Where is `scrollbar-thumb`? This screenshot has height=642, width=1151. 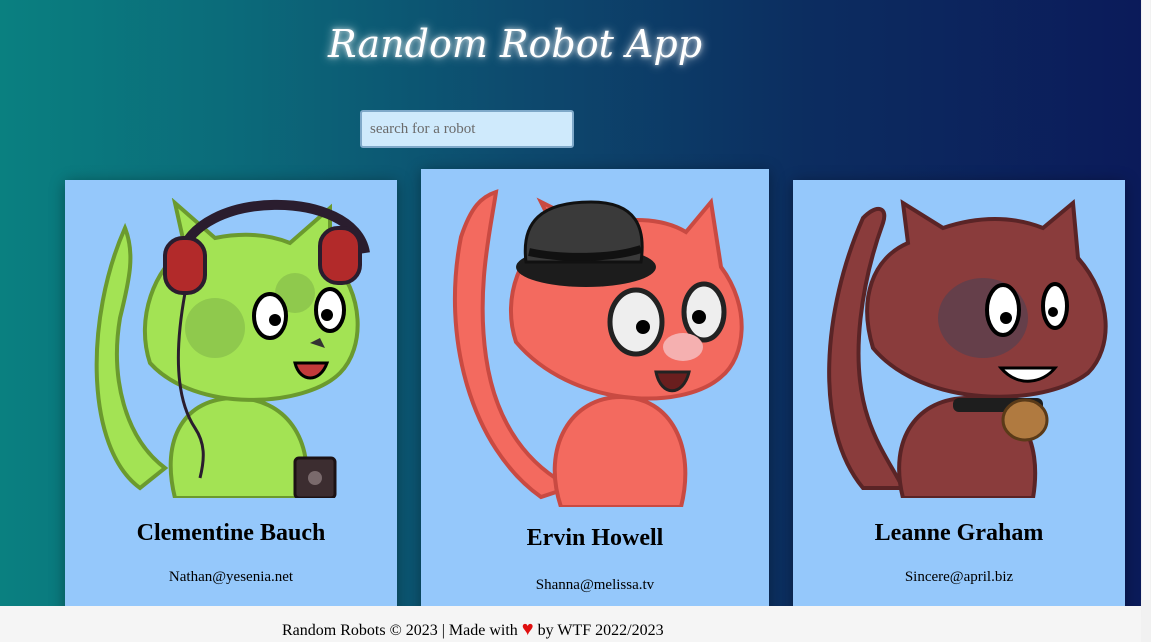
scrollbar-thumb is located at coordinates (1146, 300).